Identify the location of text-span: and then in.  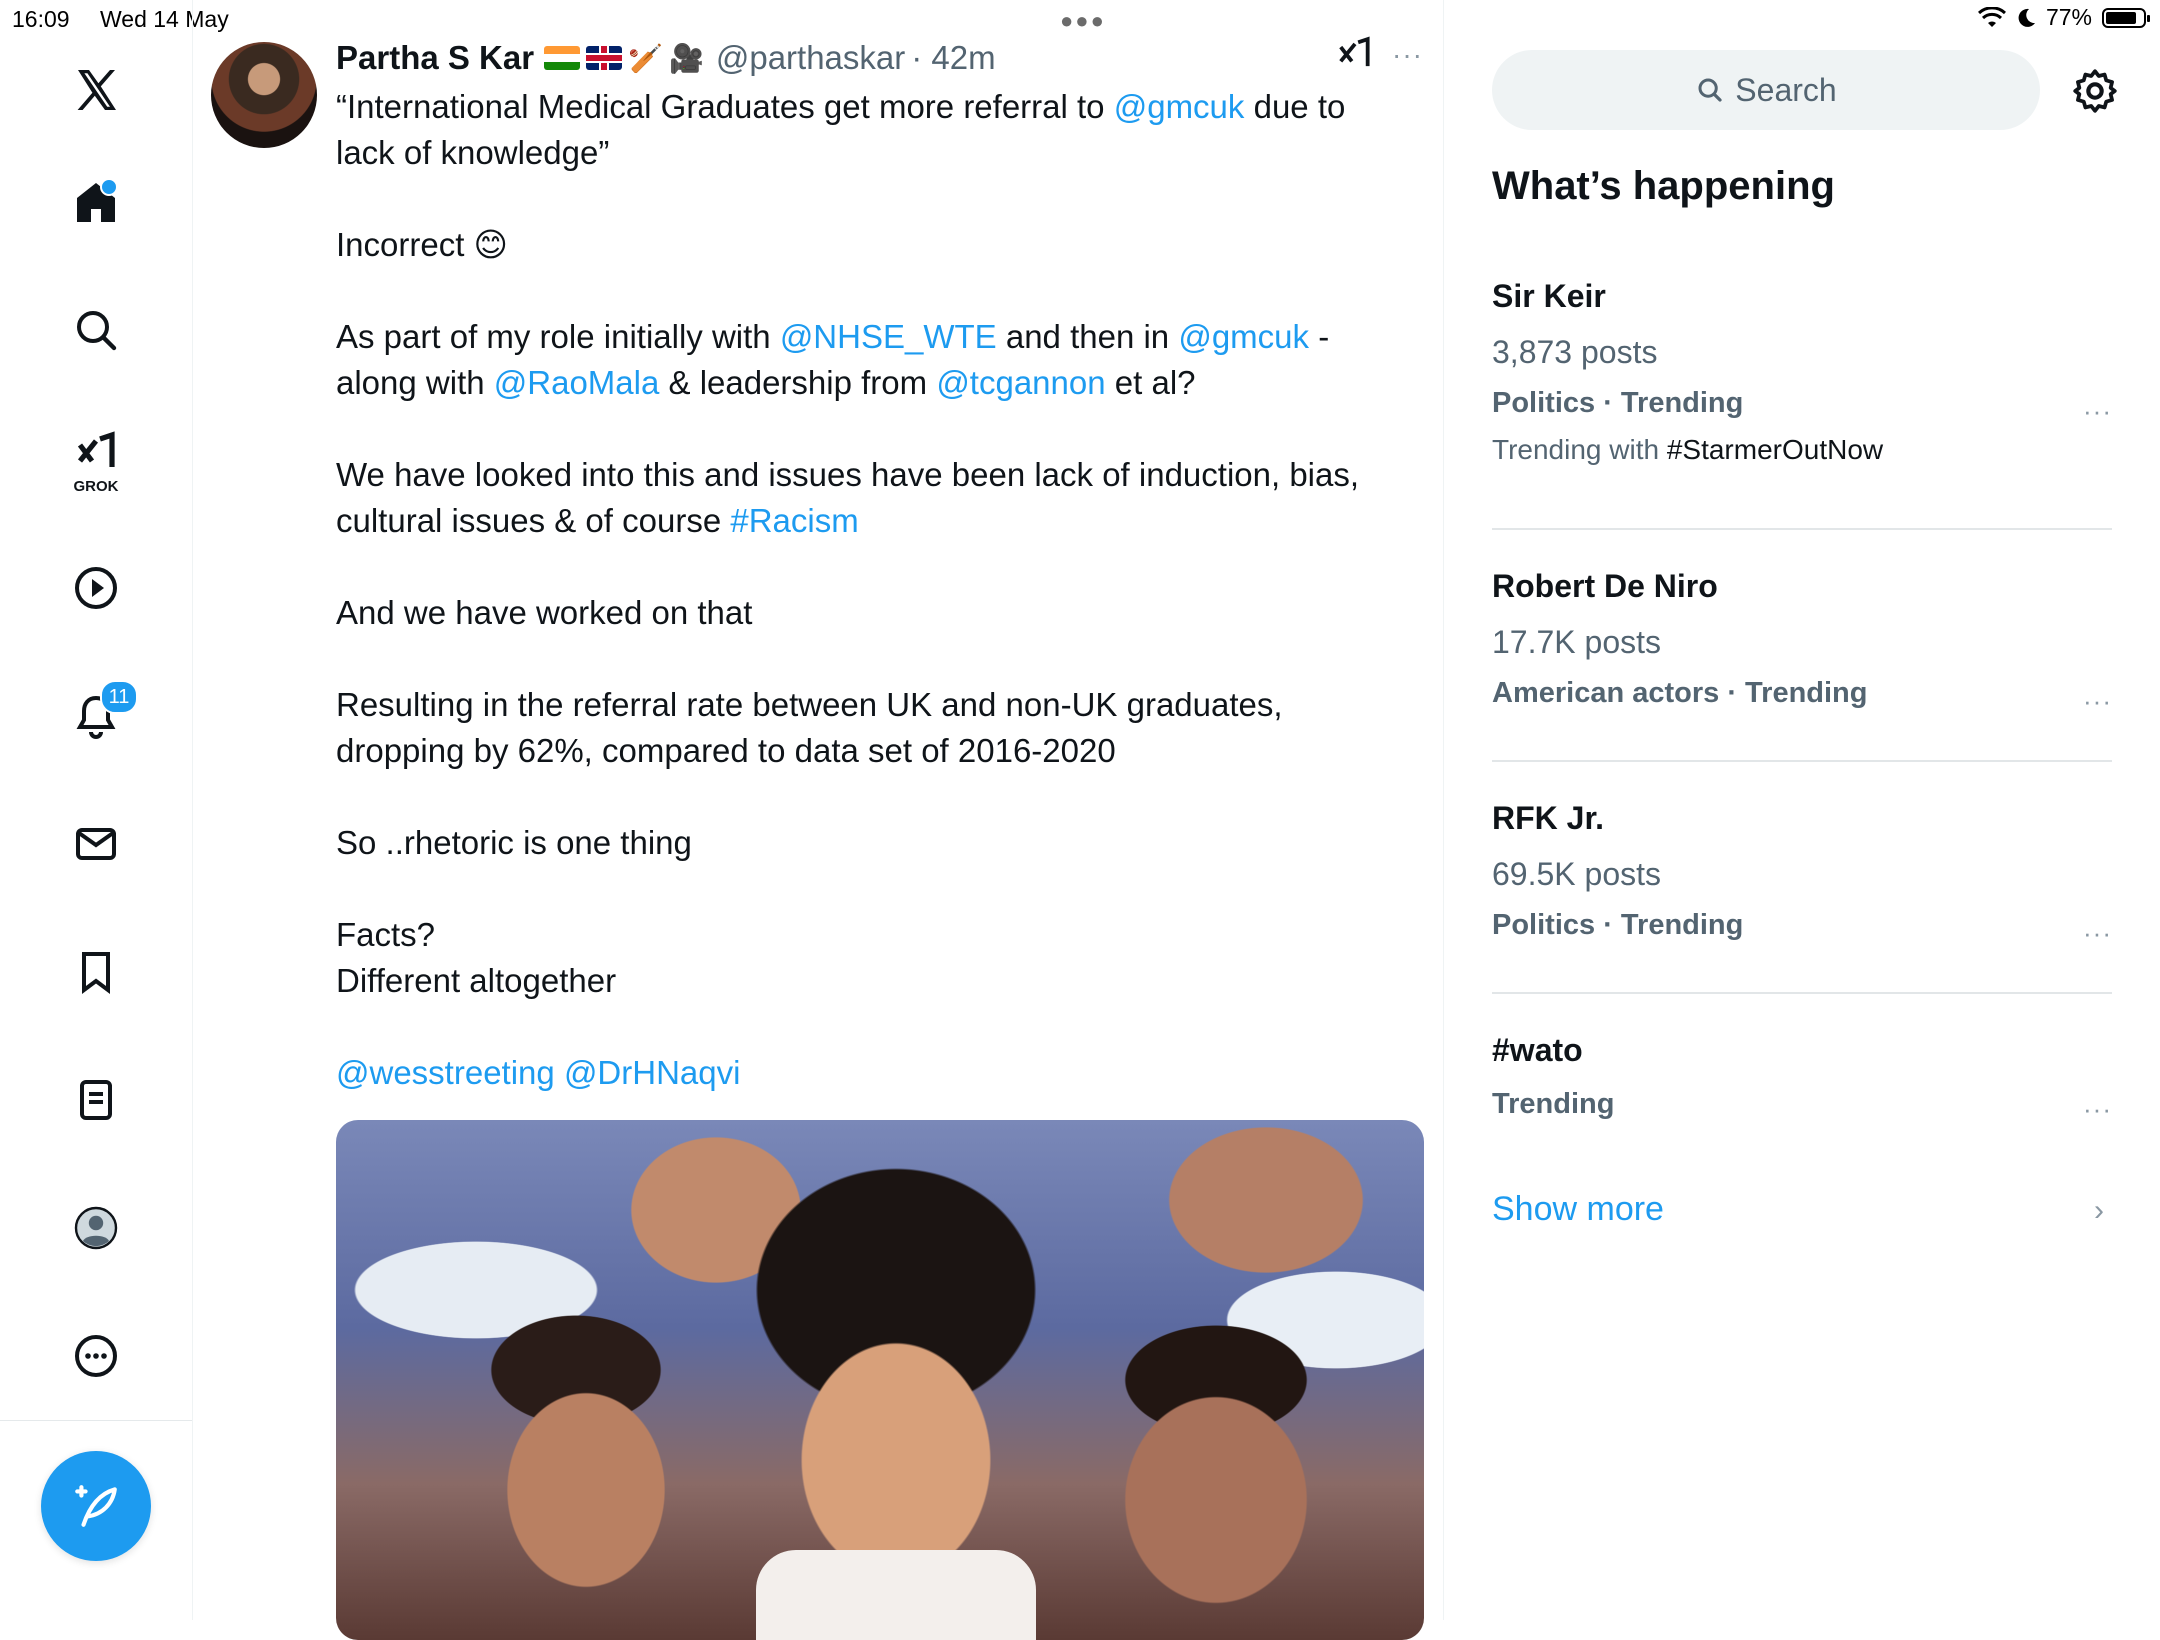
(1087, 336).